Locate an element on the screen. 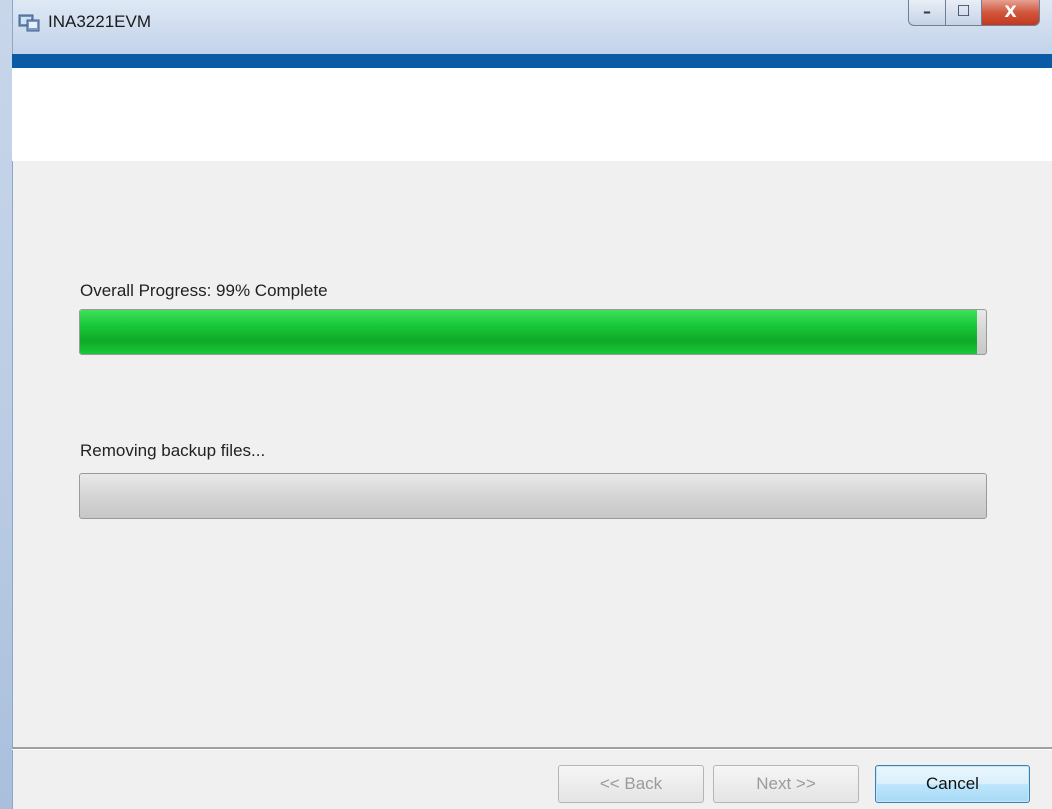 The image size is (1052, 809). close-icon: X is located at coordinates (1010, 11).